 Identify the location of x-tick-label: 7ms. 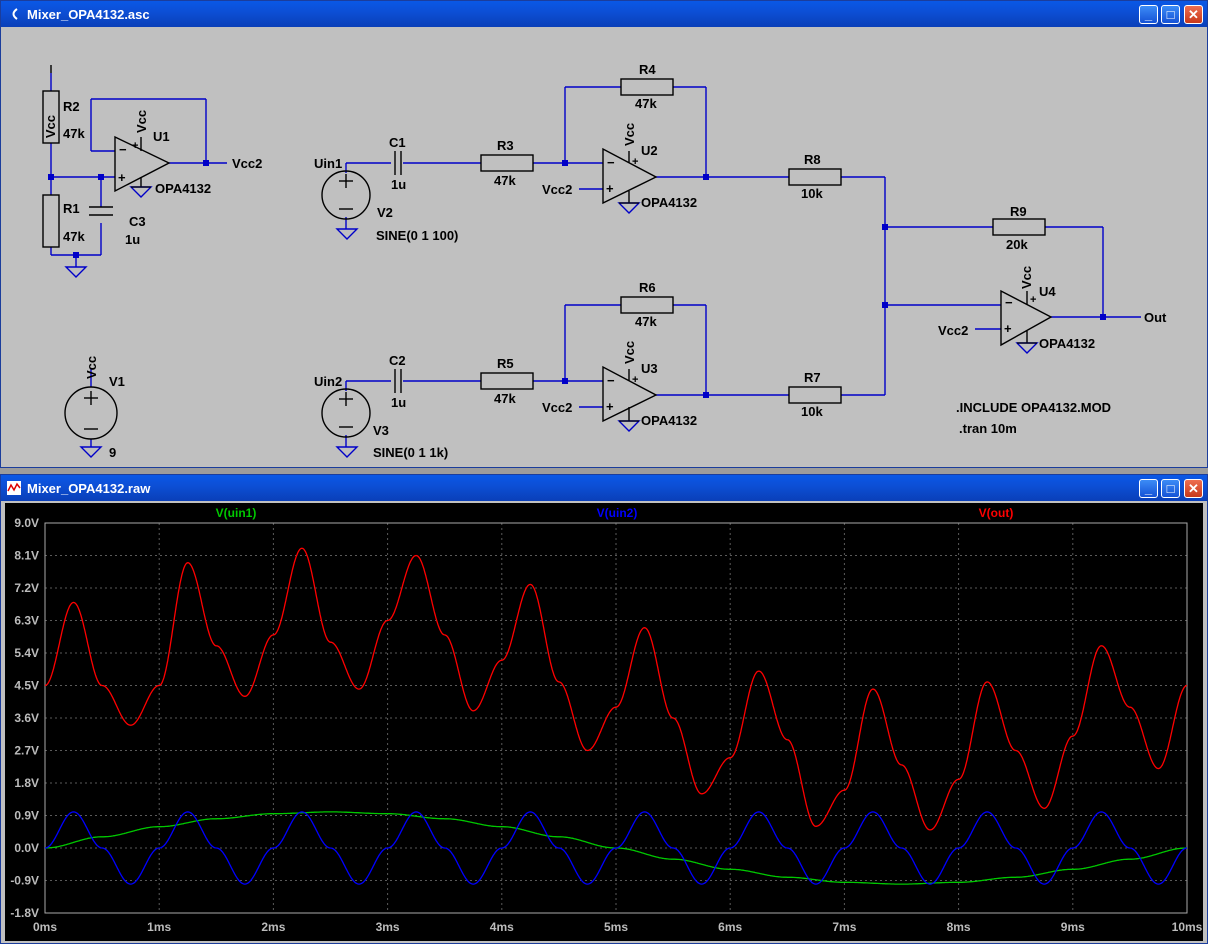
(844, 927).